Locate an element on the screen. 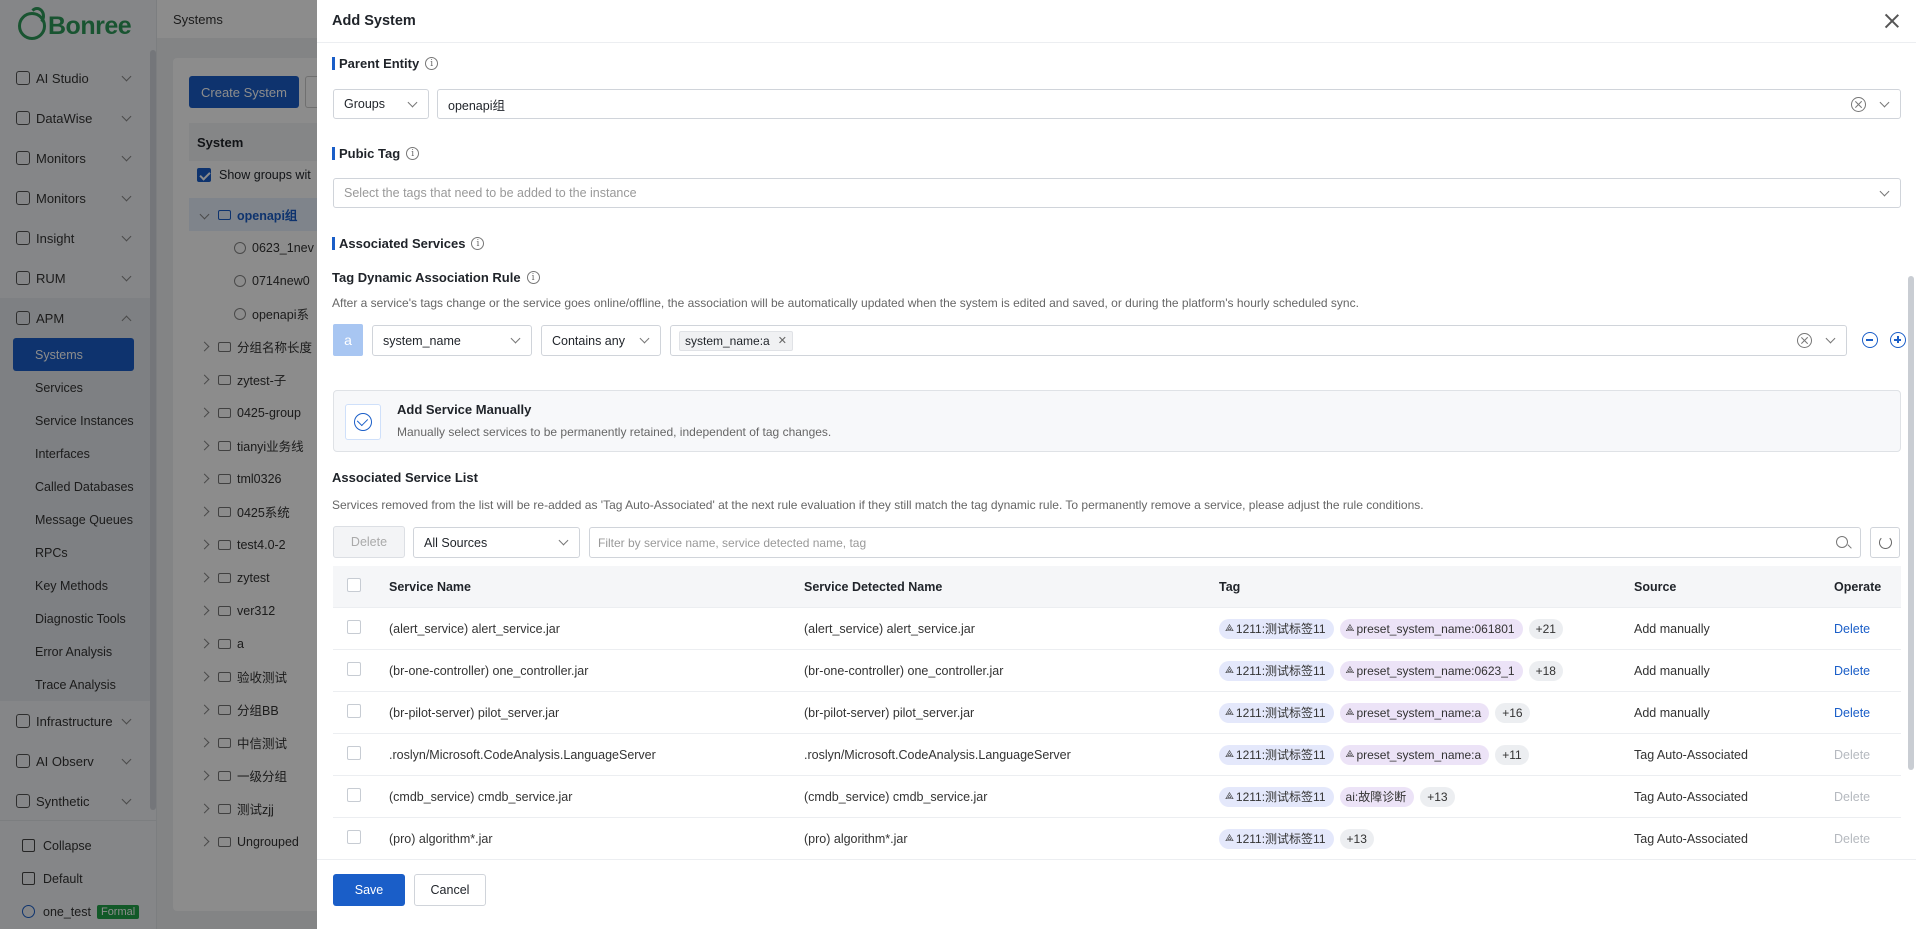 The width and height of the screenshot is (1916, 929). more-tags-chip: +11 is located at coordinates (1512, 754).